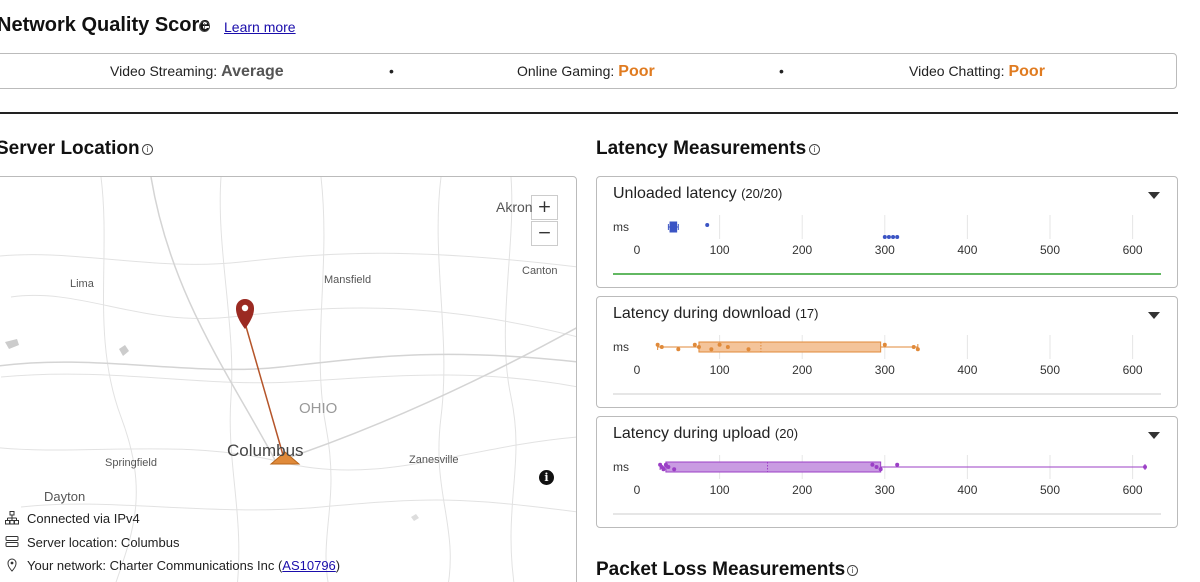 The height and width of the screenshot is (582, 1200). Describe the element at coordinates (544, 233) in the screenshot. I see `zoom-out-button: −` at that location.